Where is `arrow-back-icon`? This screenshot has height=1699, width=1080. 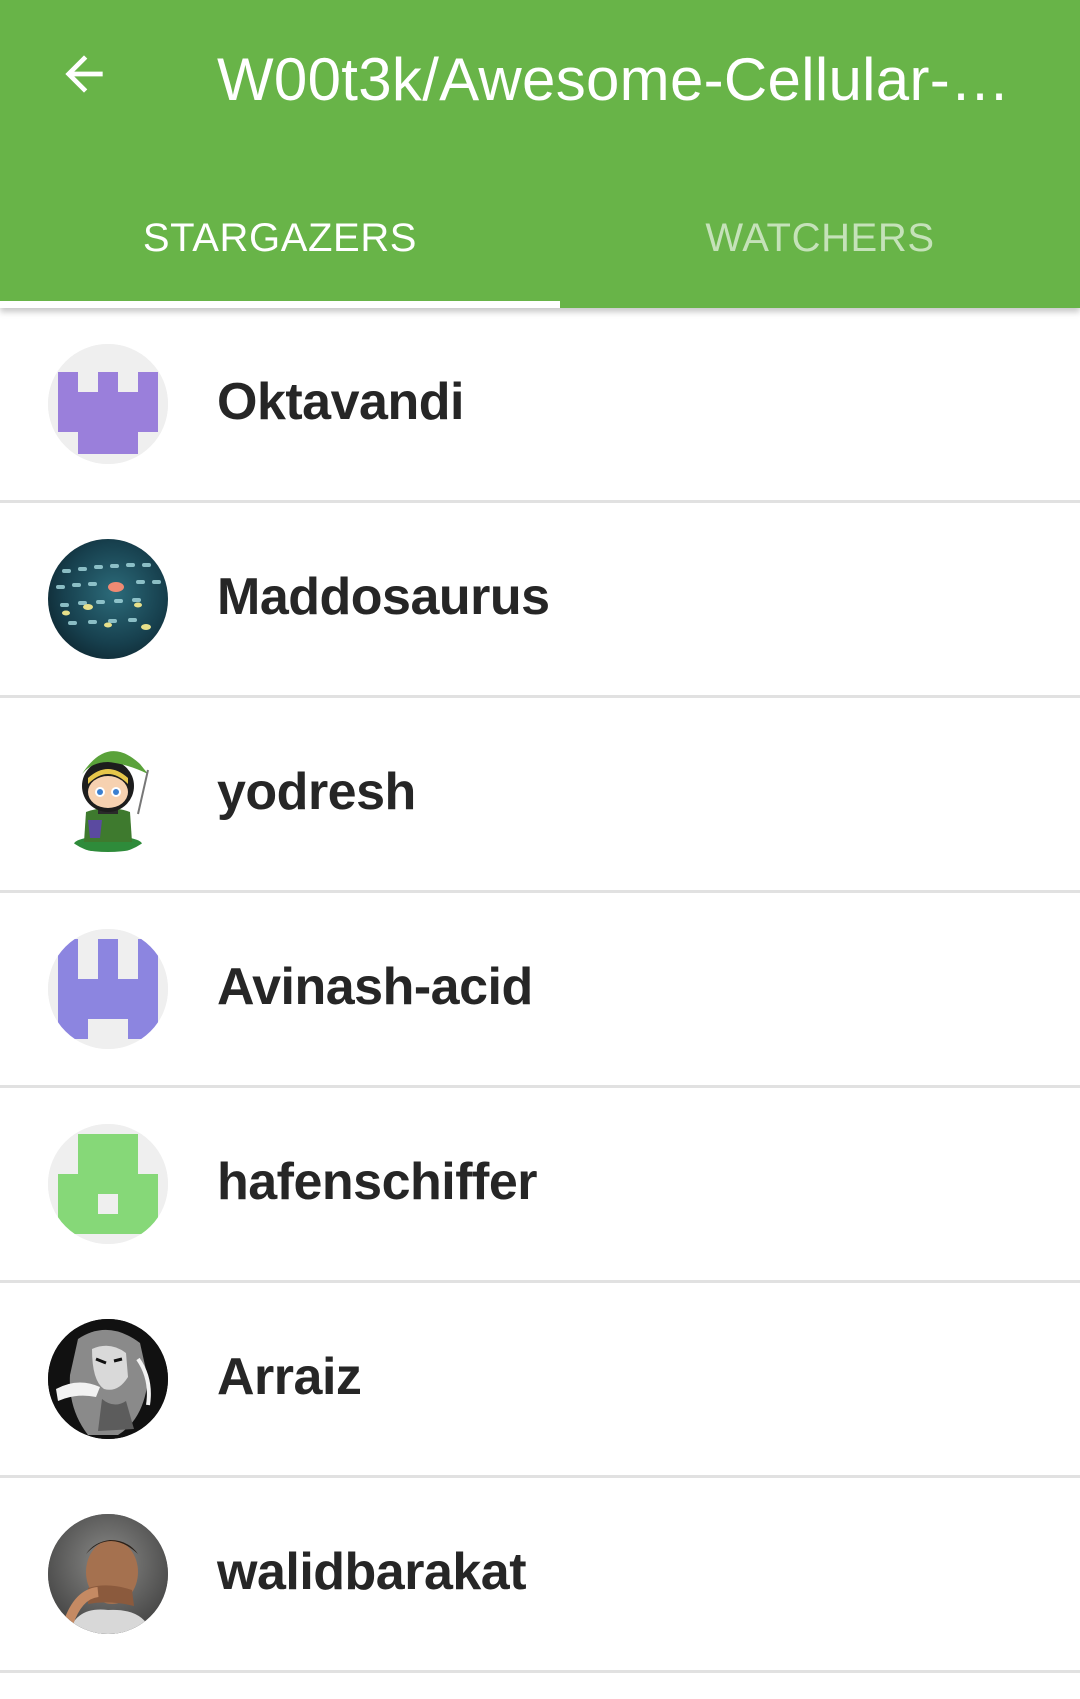
arrow-back-icon is located at coordinates (84, 74).